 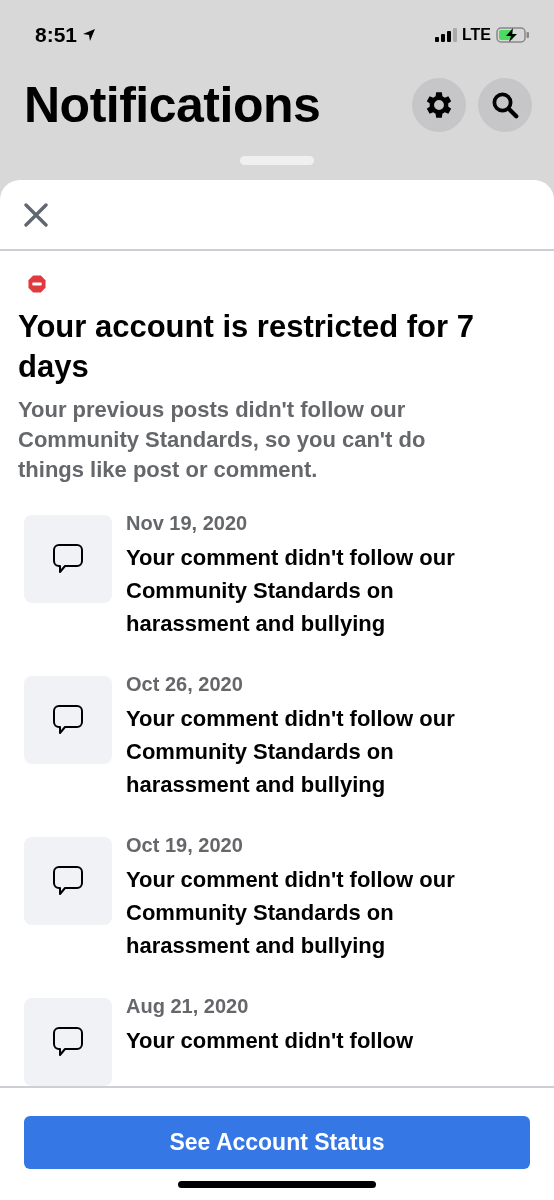 I want to click on battery-charging-icon, so click(x=513, y=35).